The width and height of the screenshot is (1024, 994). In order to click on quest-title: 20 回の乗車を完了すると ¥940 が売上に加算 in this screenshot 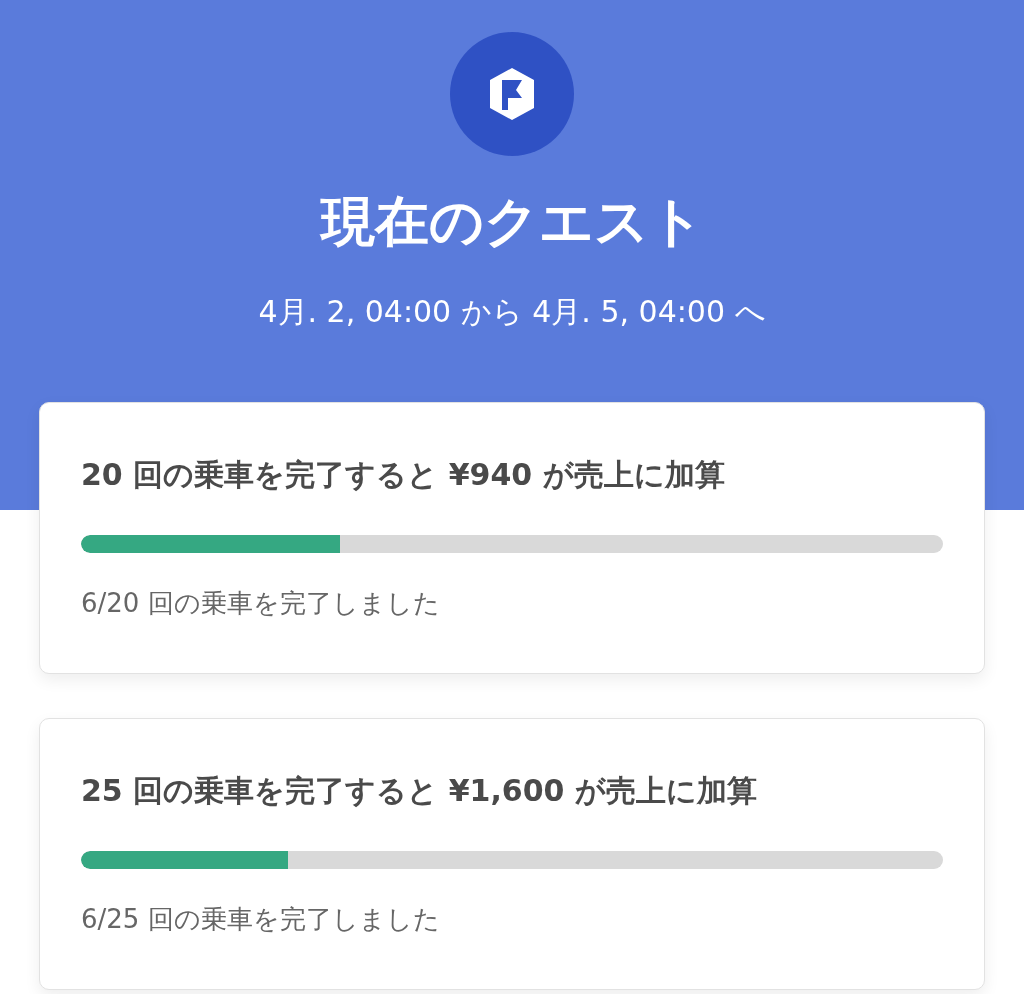, I will do `click(403, 475)`.